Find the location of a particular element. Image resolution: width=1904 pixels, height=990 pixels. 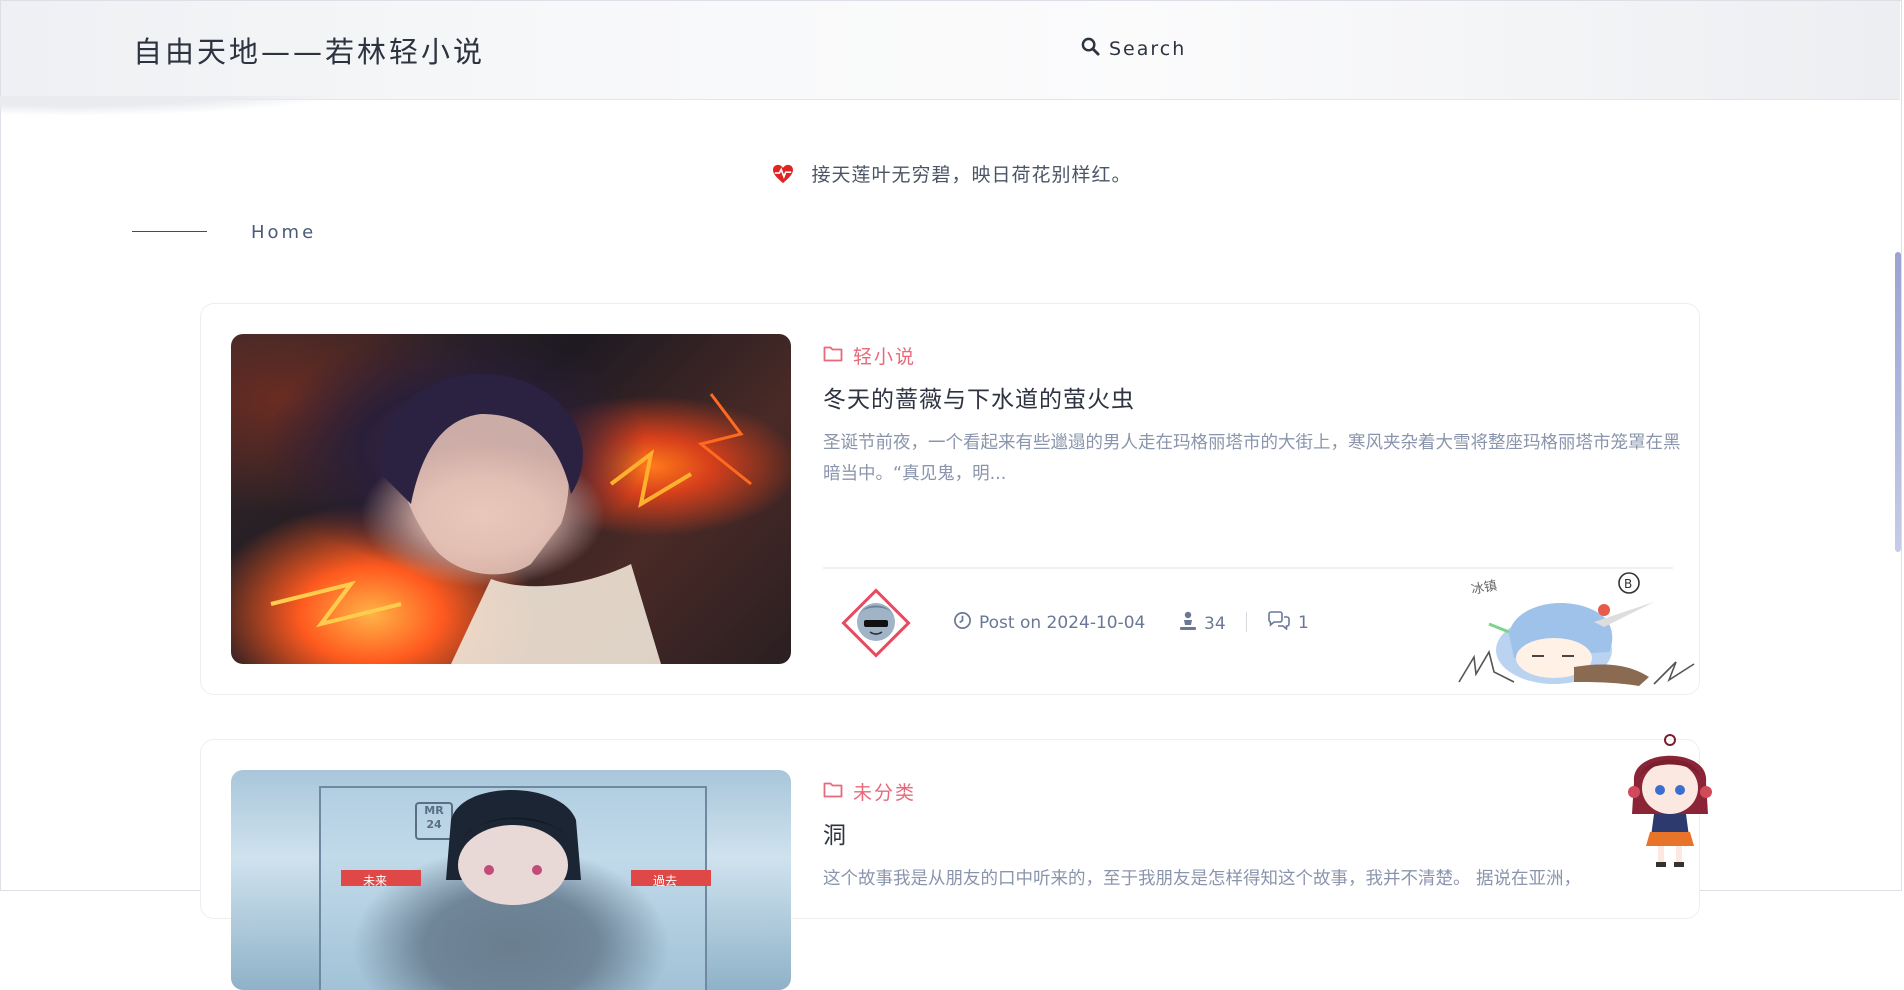

card-divider is located at coordinates (1248, 568).